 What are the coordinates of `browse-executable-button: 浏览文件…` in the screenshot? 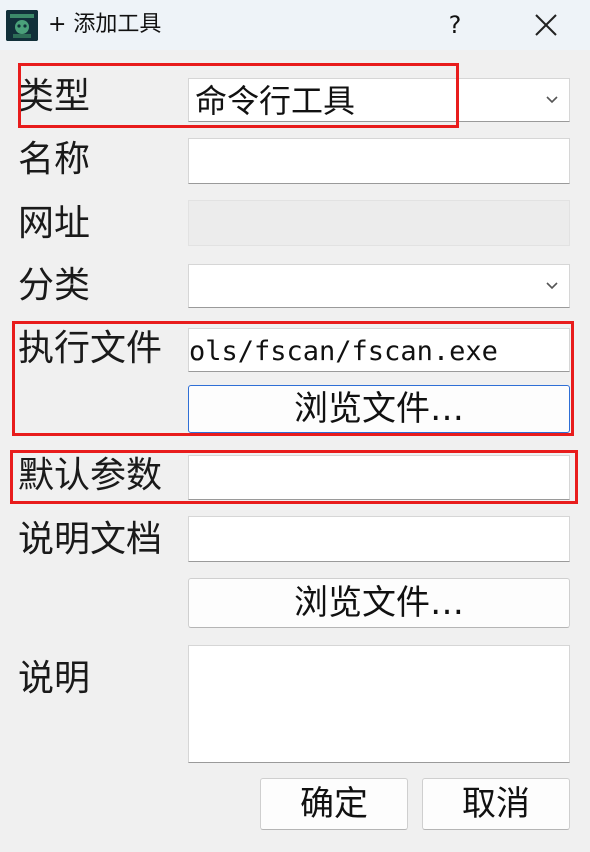 It's located at (379, 409).